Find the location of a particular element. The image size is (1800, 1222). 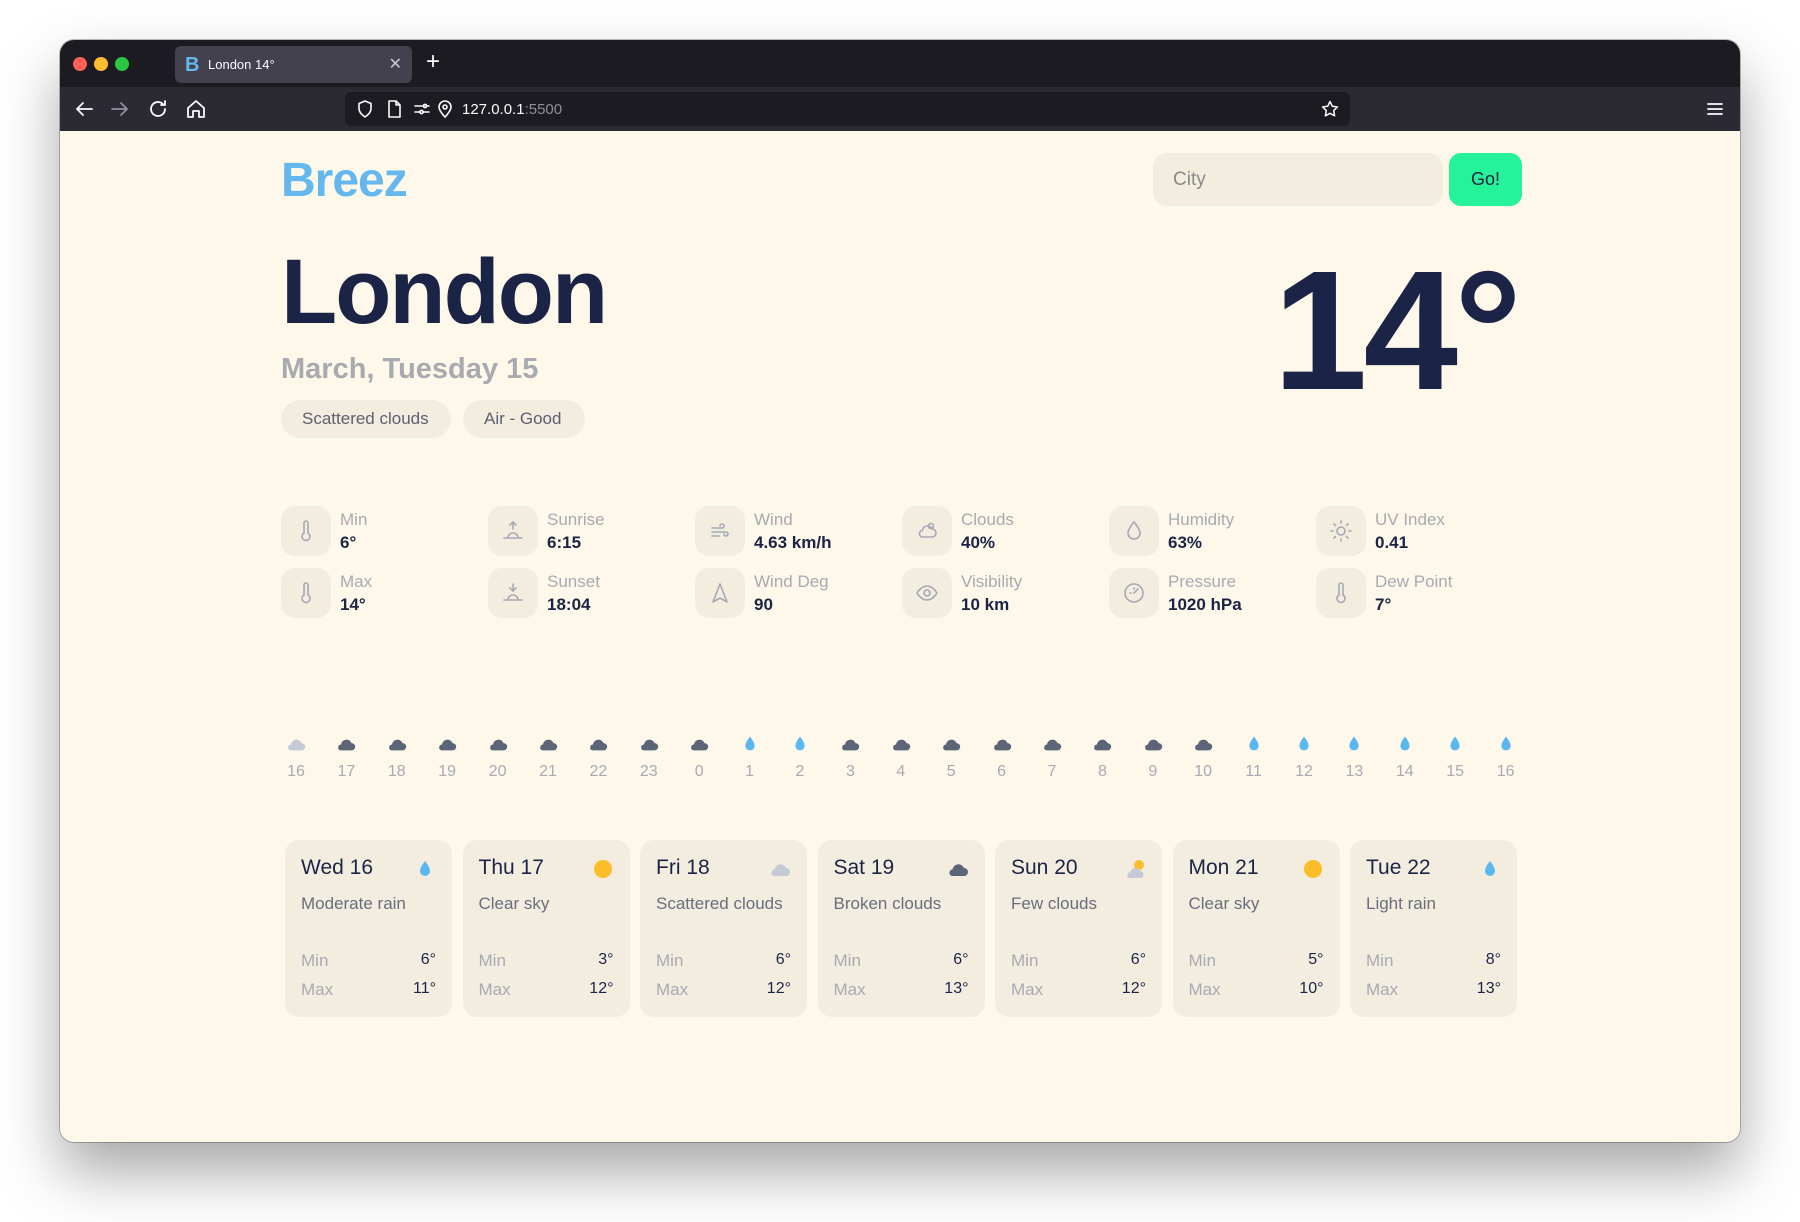

stat-label: Wind Deg is located at coordinates (791, 581).